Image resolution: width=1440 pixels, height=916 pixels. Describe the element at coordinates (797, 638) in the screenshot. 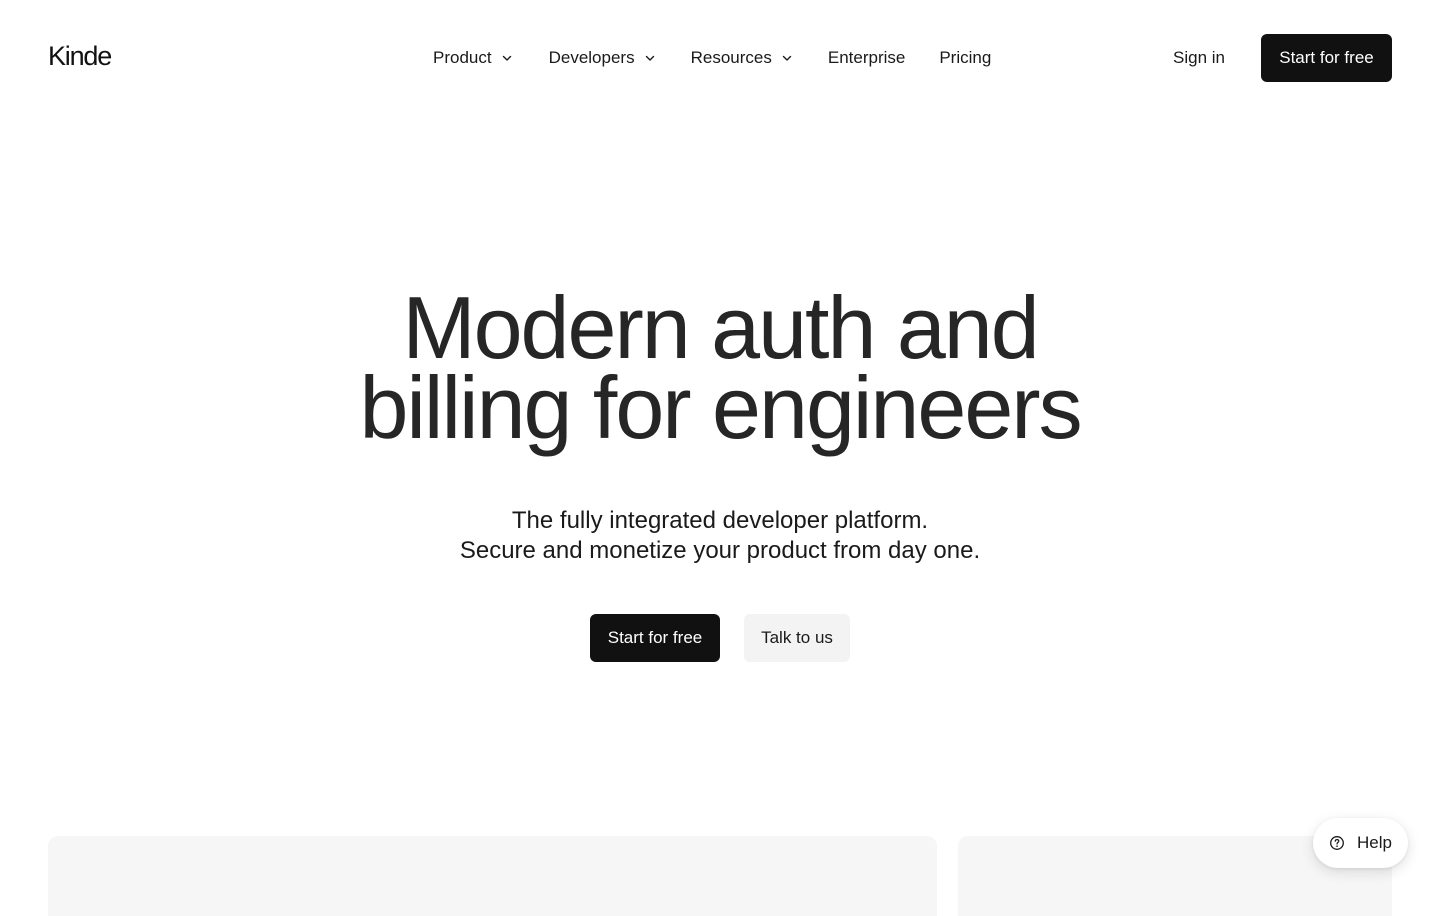

I see `talk-to-us-button: Talk to us` at that location.